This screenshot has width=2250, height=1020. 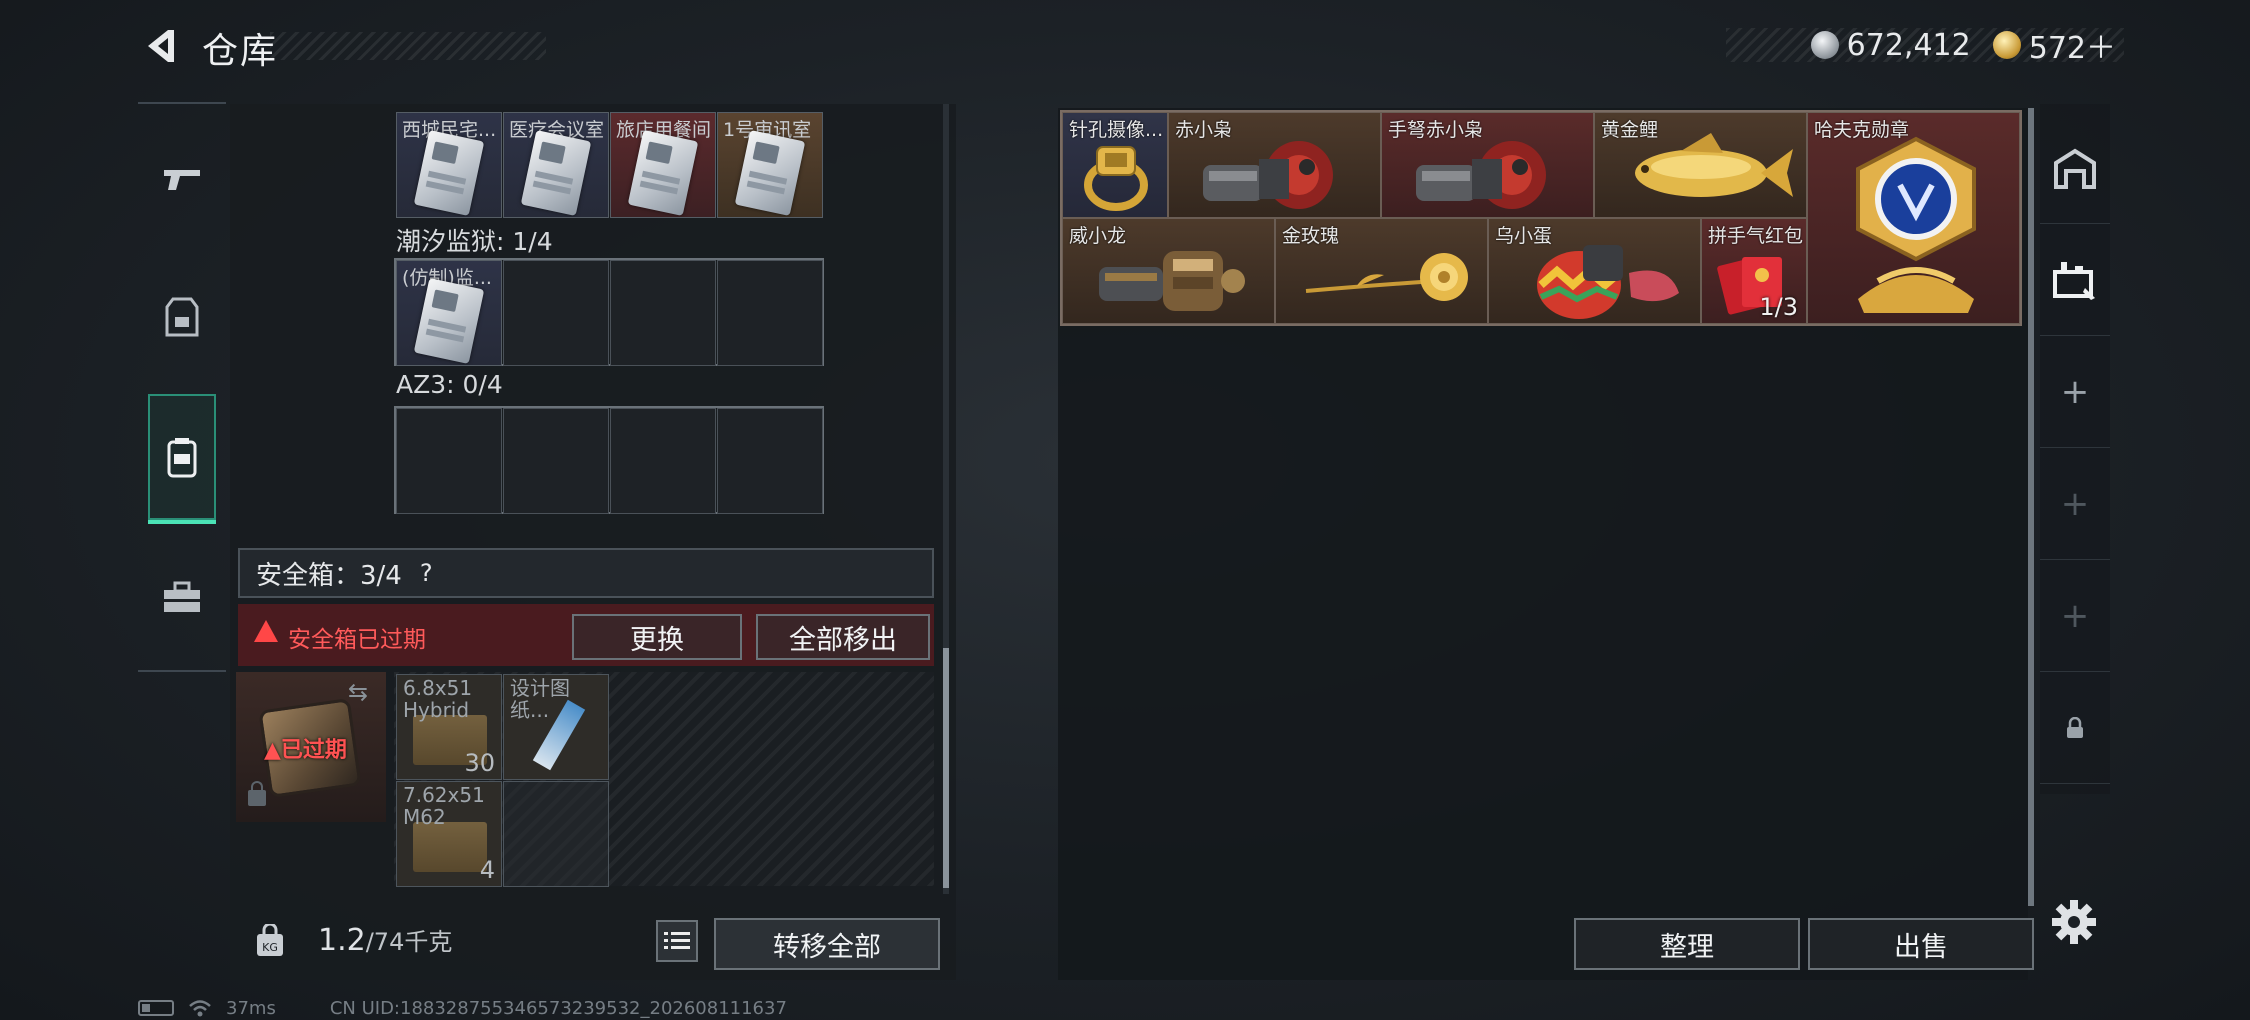 I want to click on stash-item: 手弩赤小枭, so click(x=1487, y=165).